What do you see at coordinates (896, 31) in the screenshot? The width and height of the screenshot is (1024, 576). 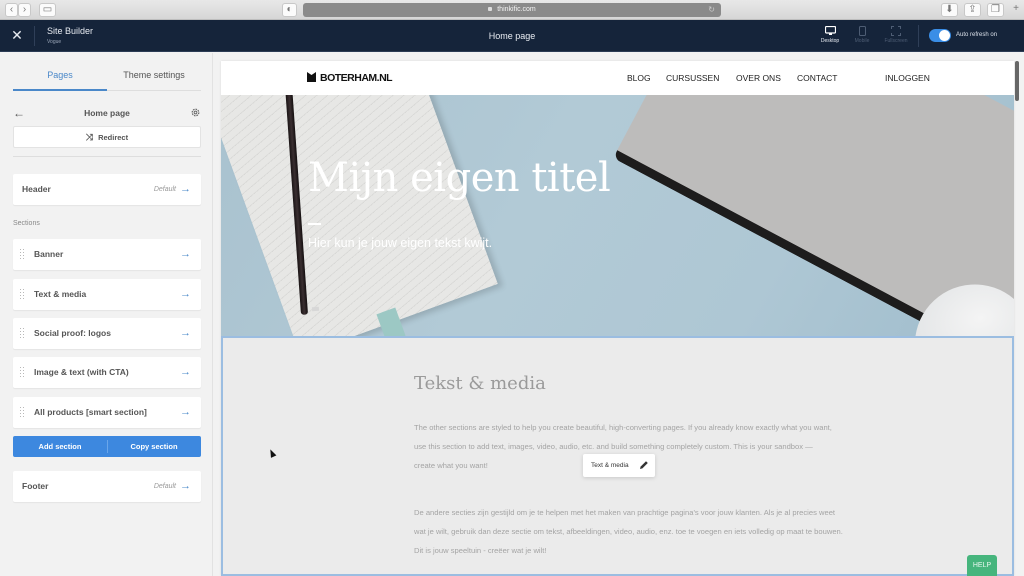 I see `fullscreen-icon` at bounding box center [896, 31].